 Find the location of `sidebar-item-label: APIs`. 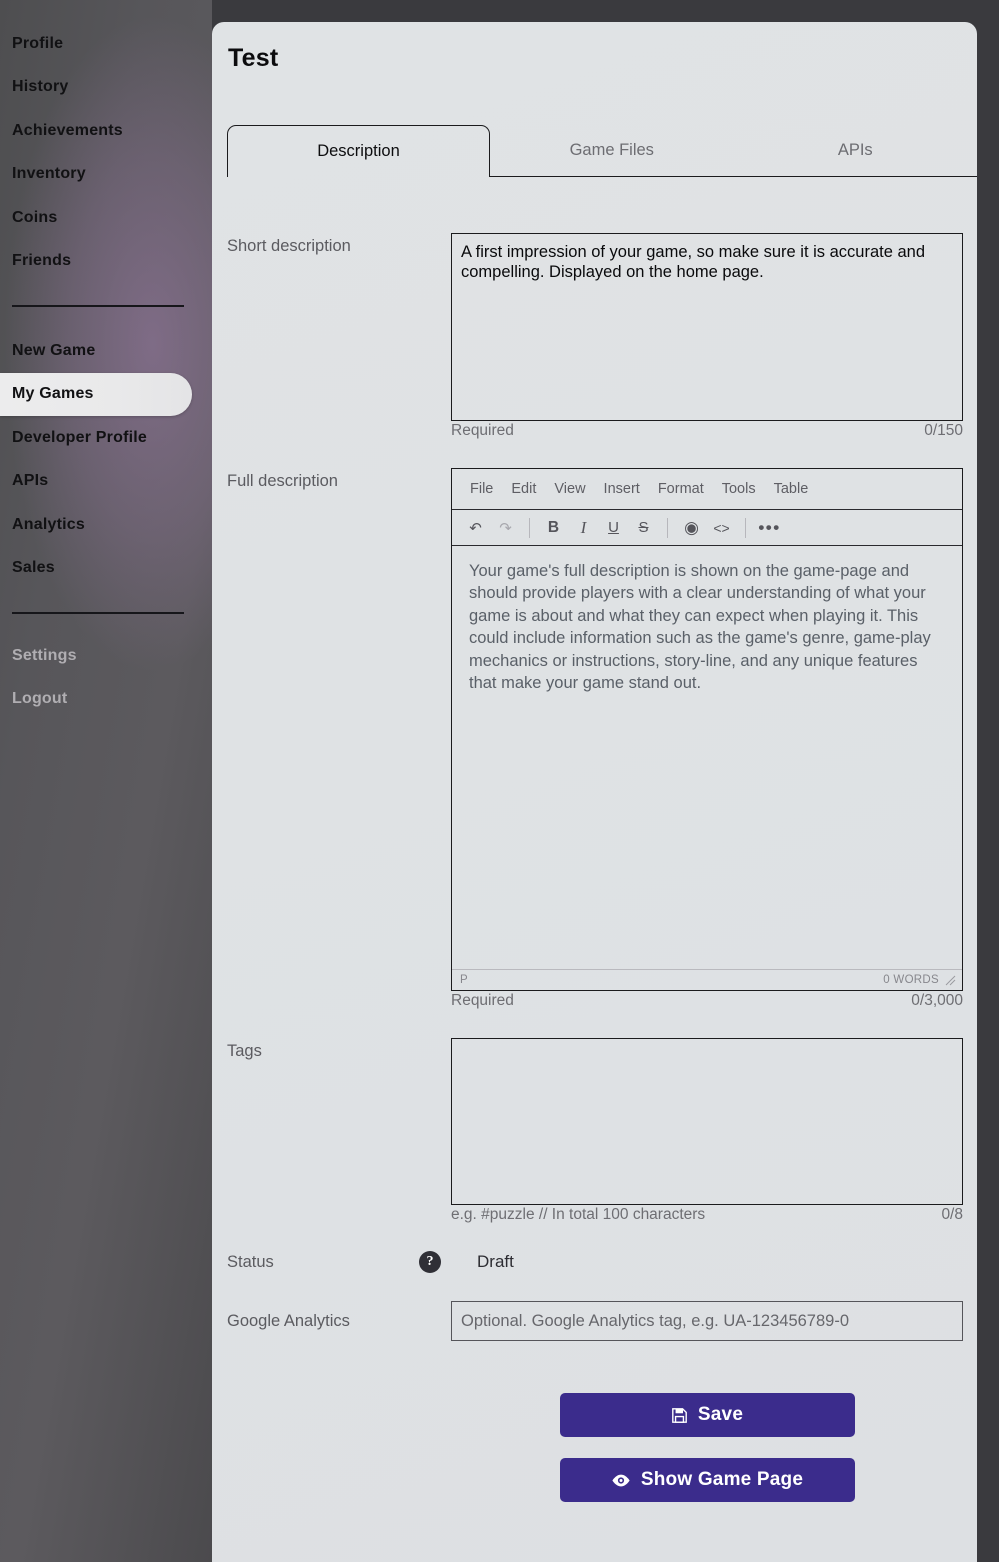

sidebar-item-label: APIs is located at coordinates (30, 481).